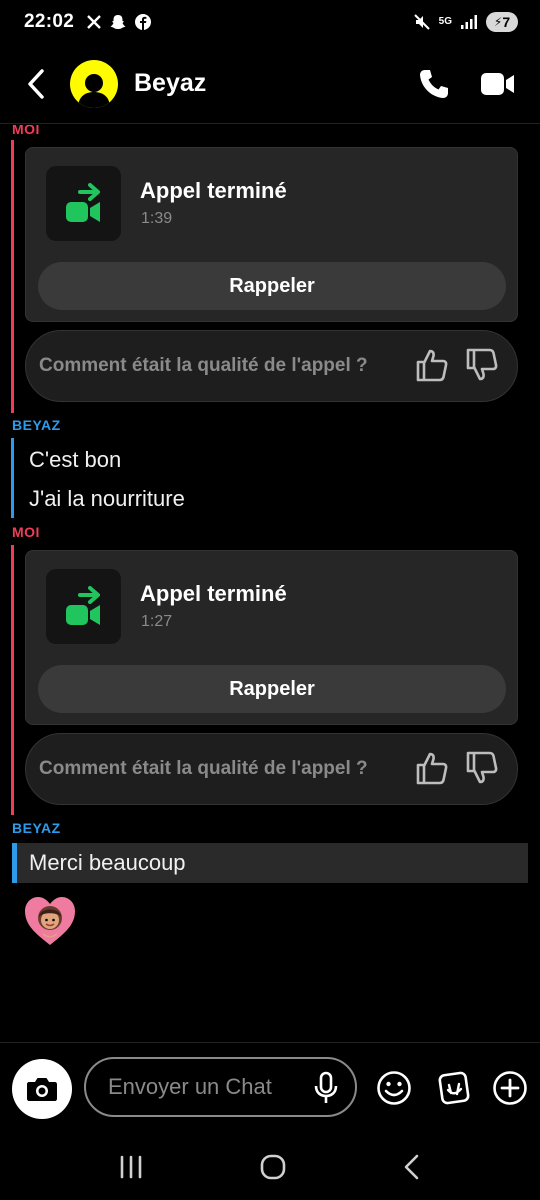 Image resolution: width=540 pixels, height=1200 pixels. I want to click on call-duration: 1:27, so click(157, 621).